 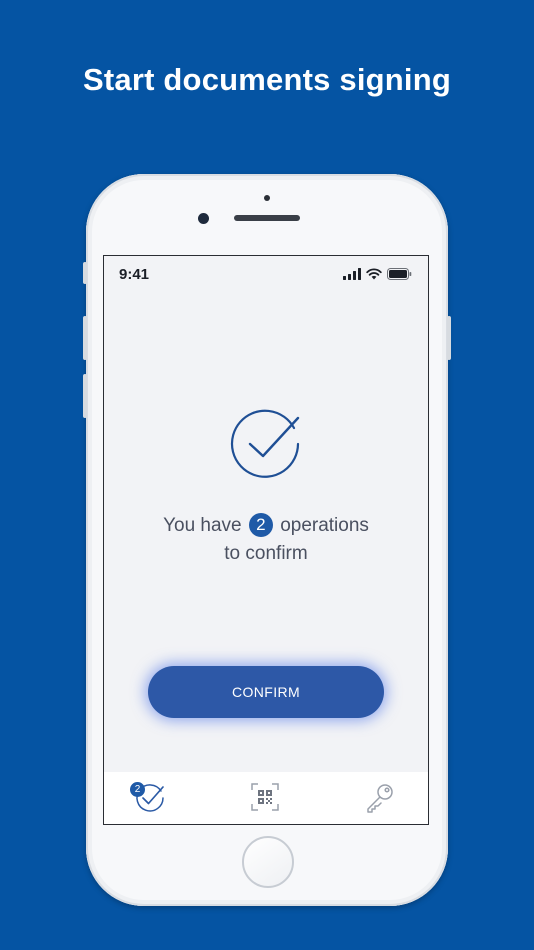 What do you see at coordinates (137, 789) in the screenshot?
I see `tab-operations-badge: 2` at bounding box center [137, 789].